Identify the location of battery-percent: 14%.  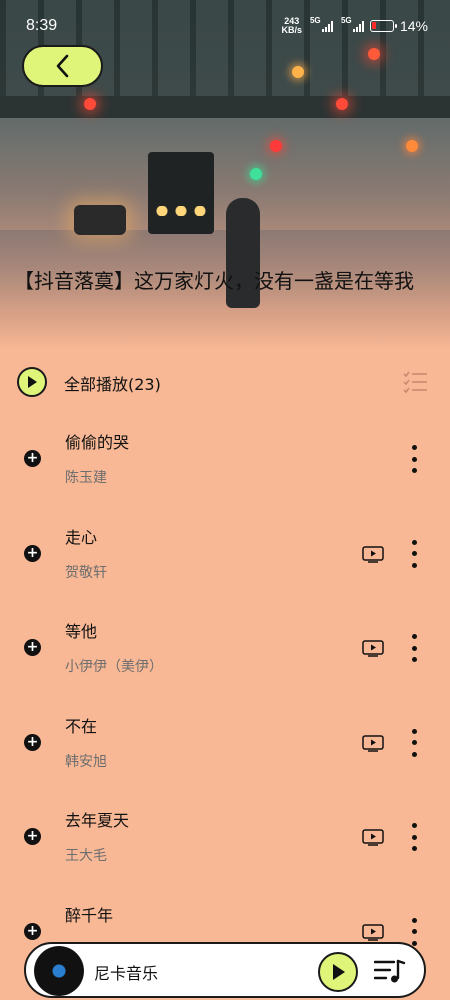
(413, 26).